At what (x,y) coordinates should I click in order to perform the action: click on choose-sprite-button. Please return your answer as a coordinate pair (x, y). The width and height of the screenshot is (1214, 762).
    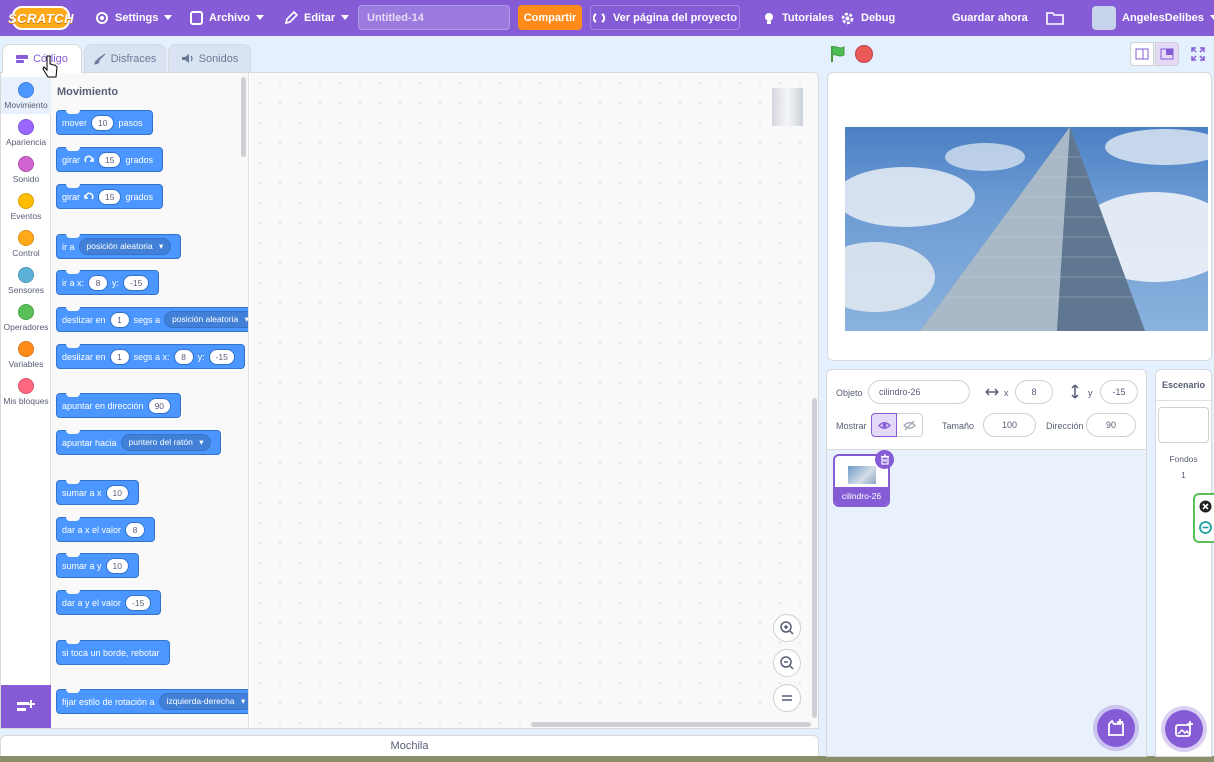
    Looking at the image, I should click on (1116, 728).